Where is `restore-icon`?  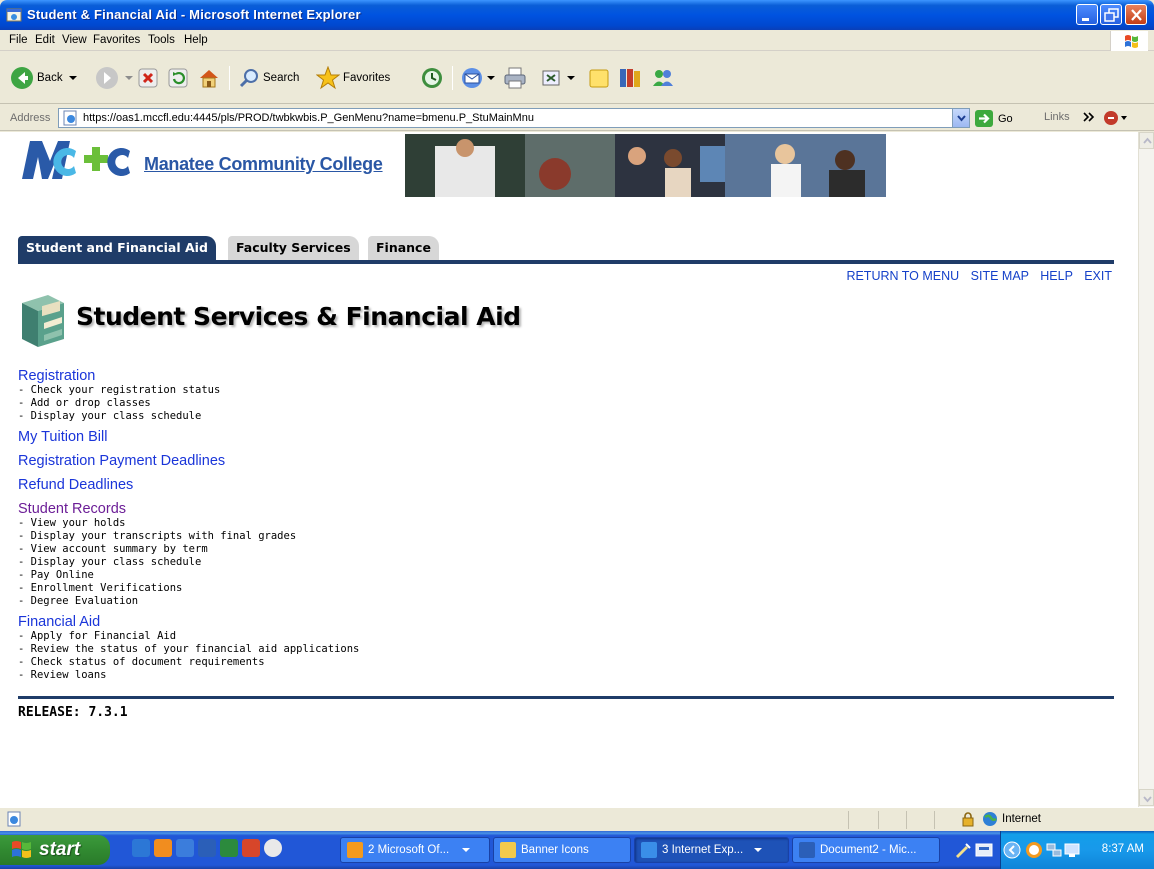
restore-icon is located at coordinates (1111, 15).